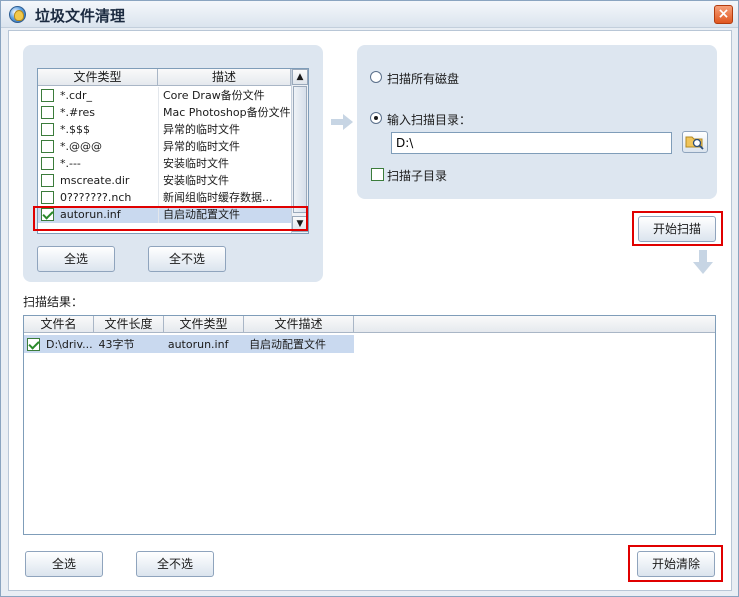  I want to click on input-directory-label: 输入扫描目录：, so click(429, 119).